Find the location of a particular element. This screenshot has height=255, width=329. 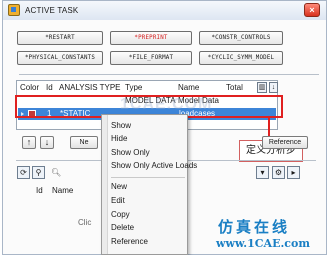

sort-down-icon: ↓ is located at coordinates (273, 87).